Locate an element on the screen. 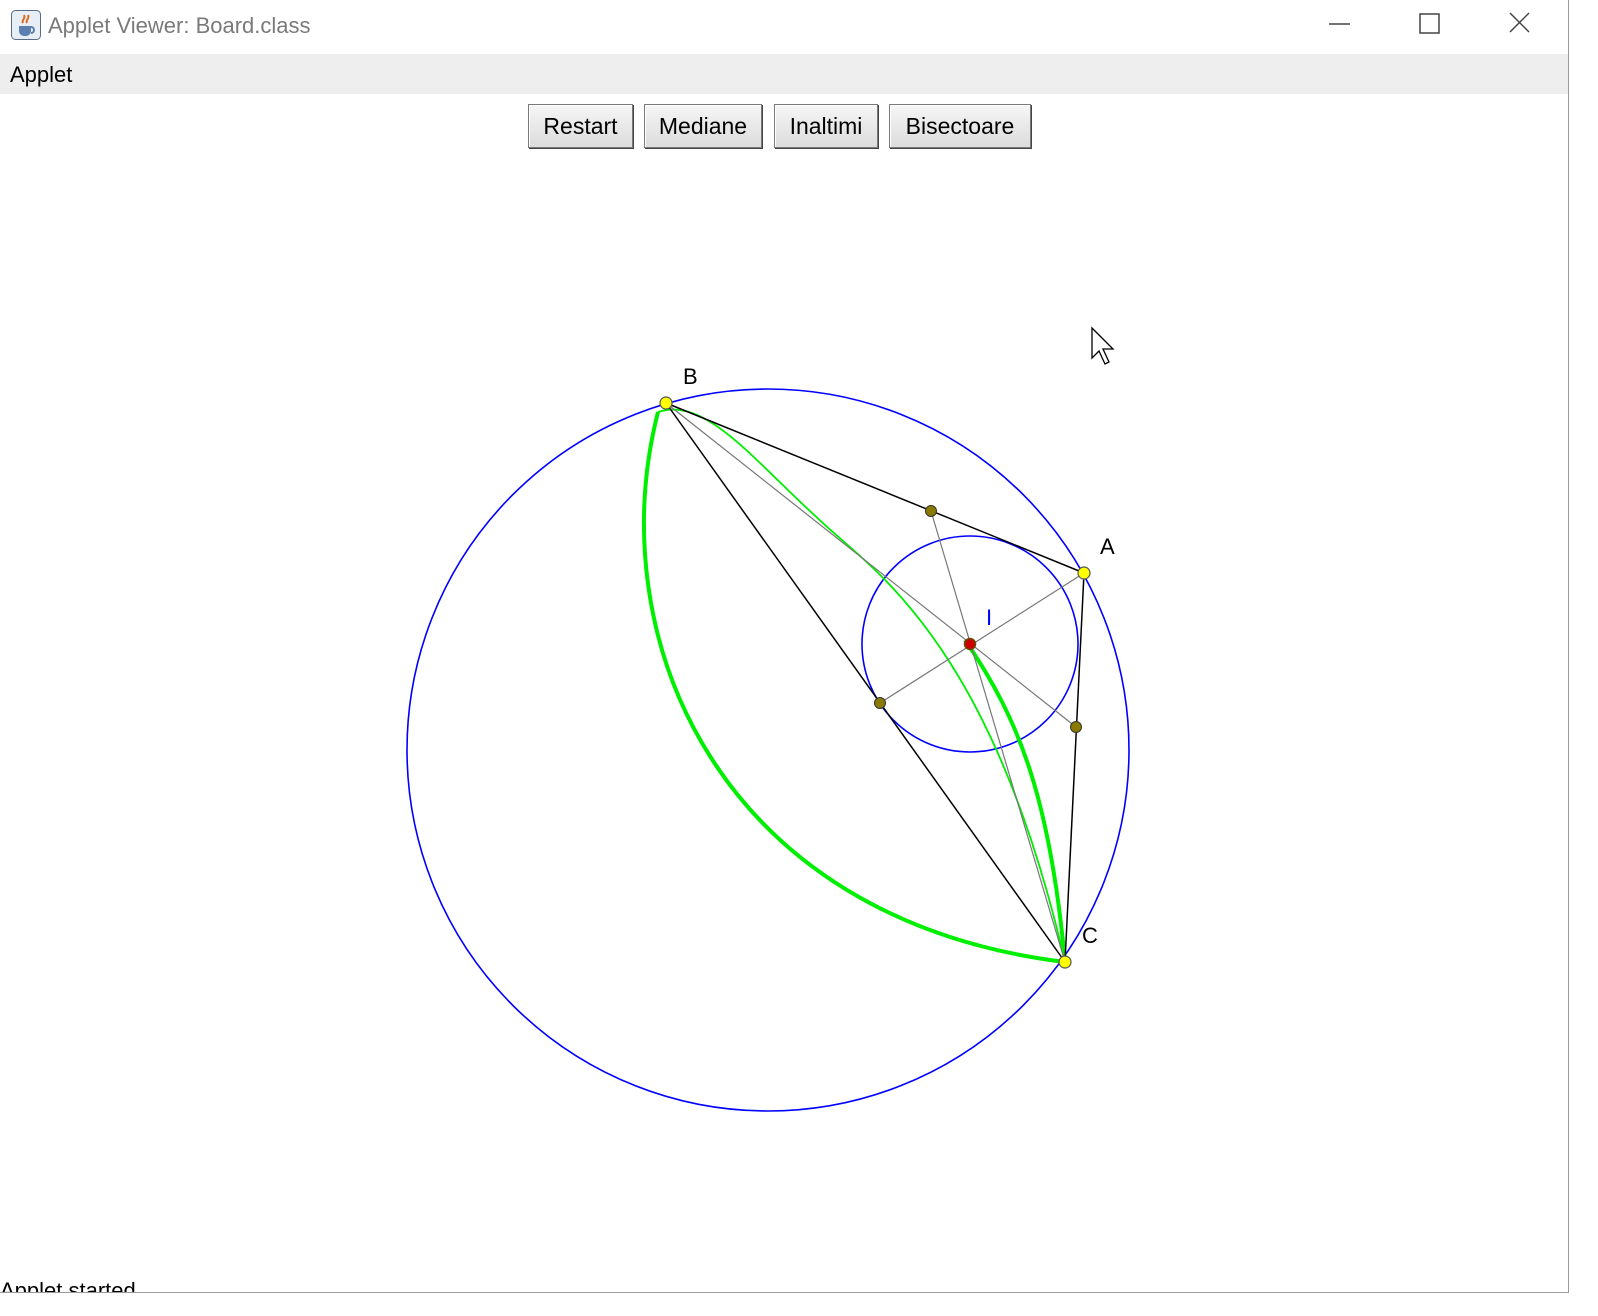 The height and width of the screenshot is (1316, 1598). inaltimi-button: Inaltimi is located at coordinates (826, 126).